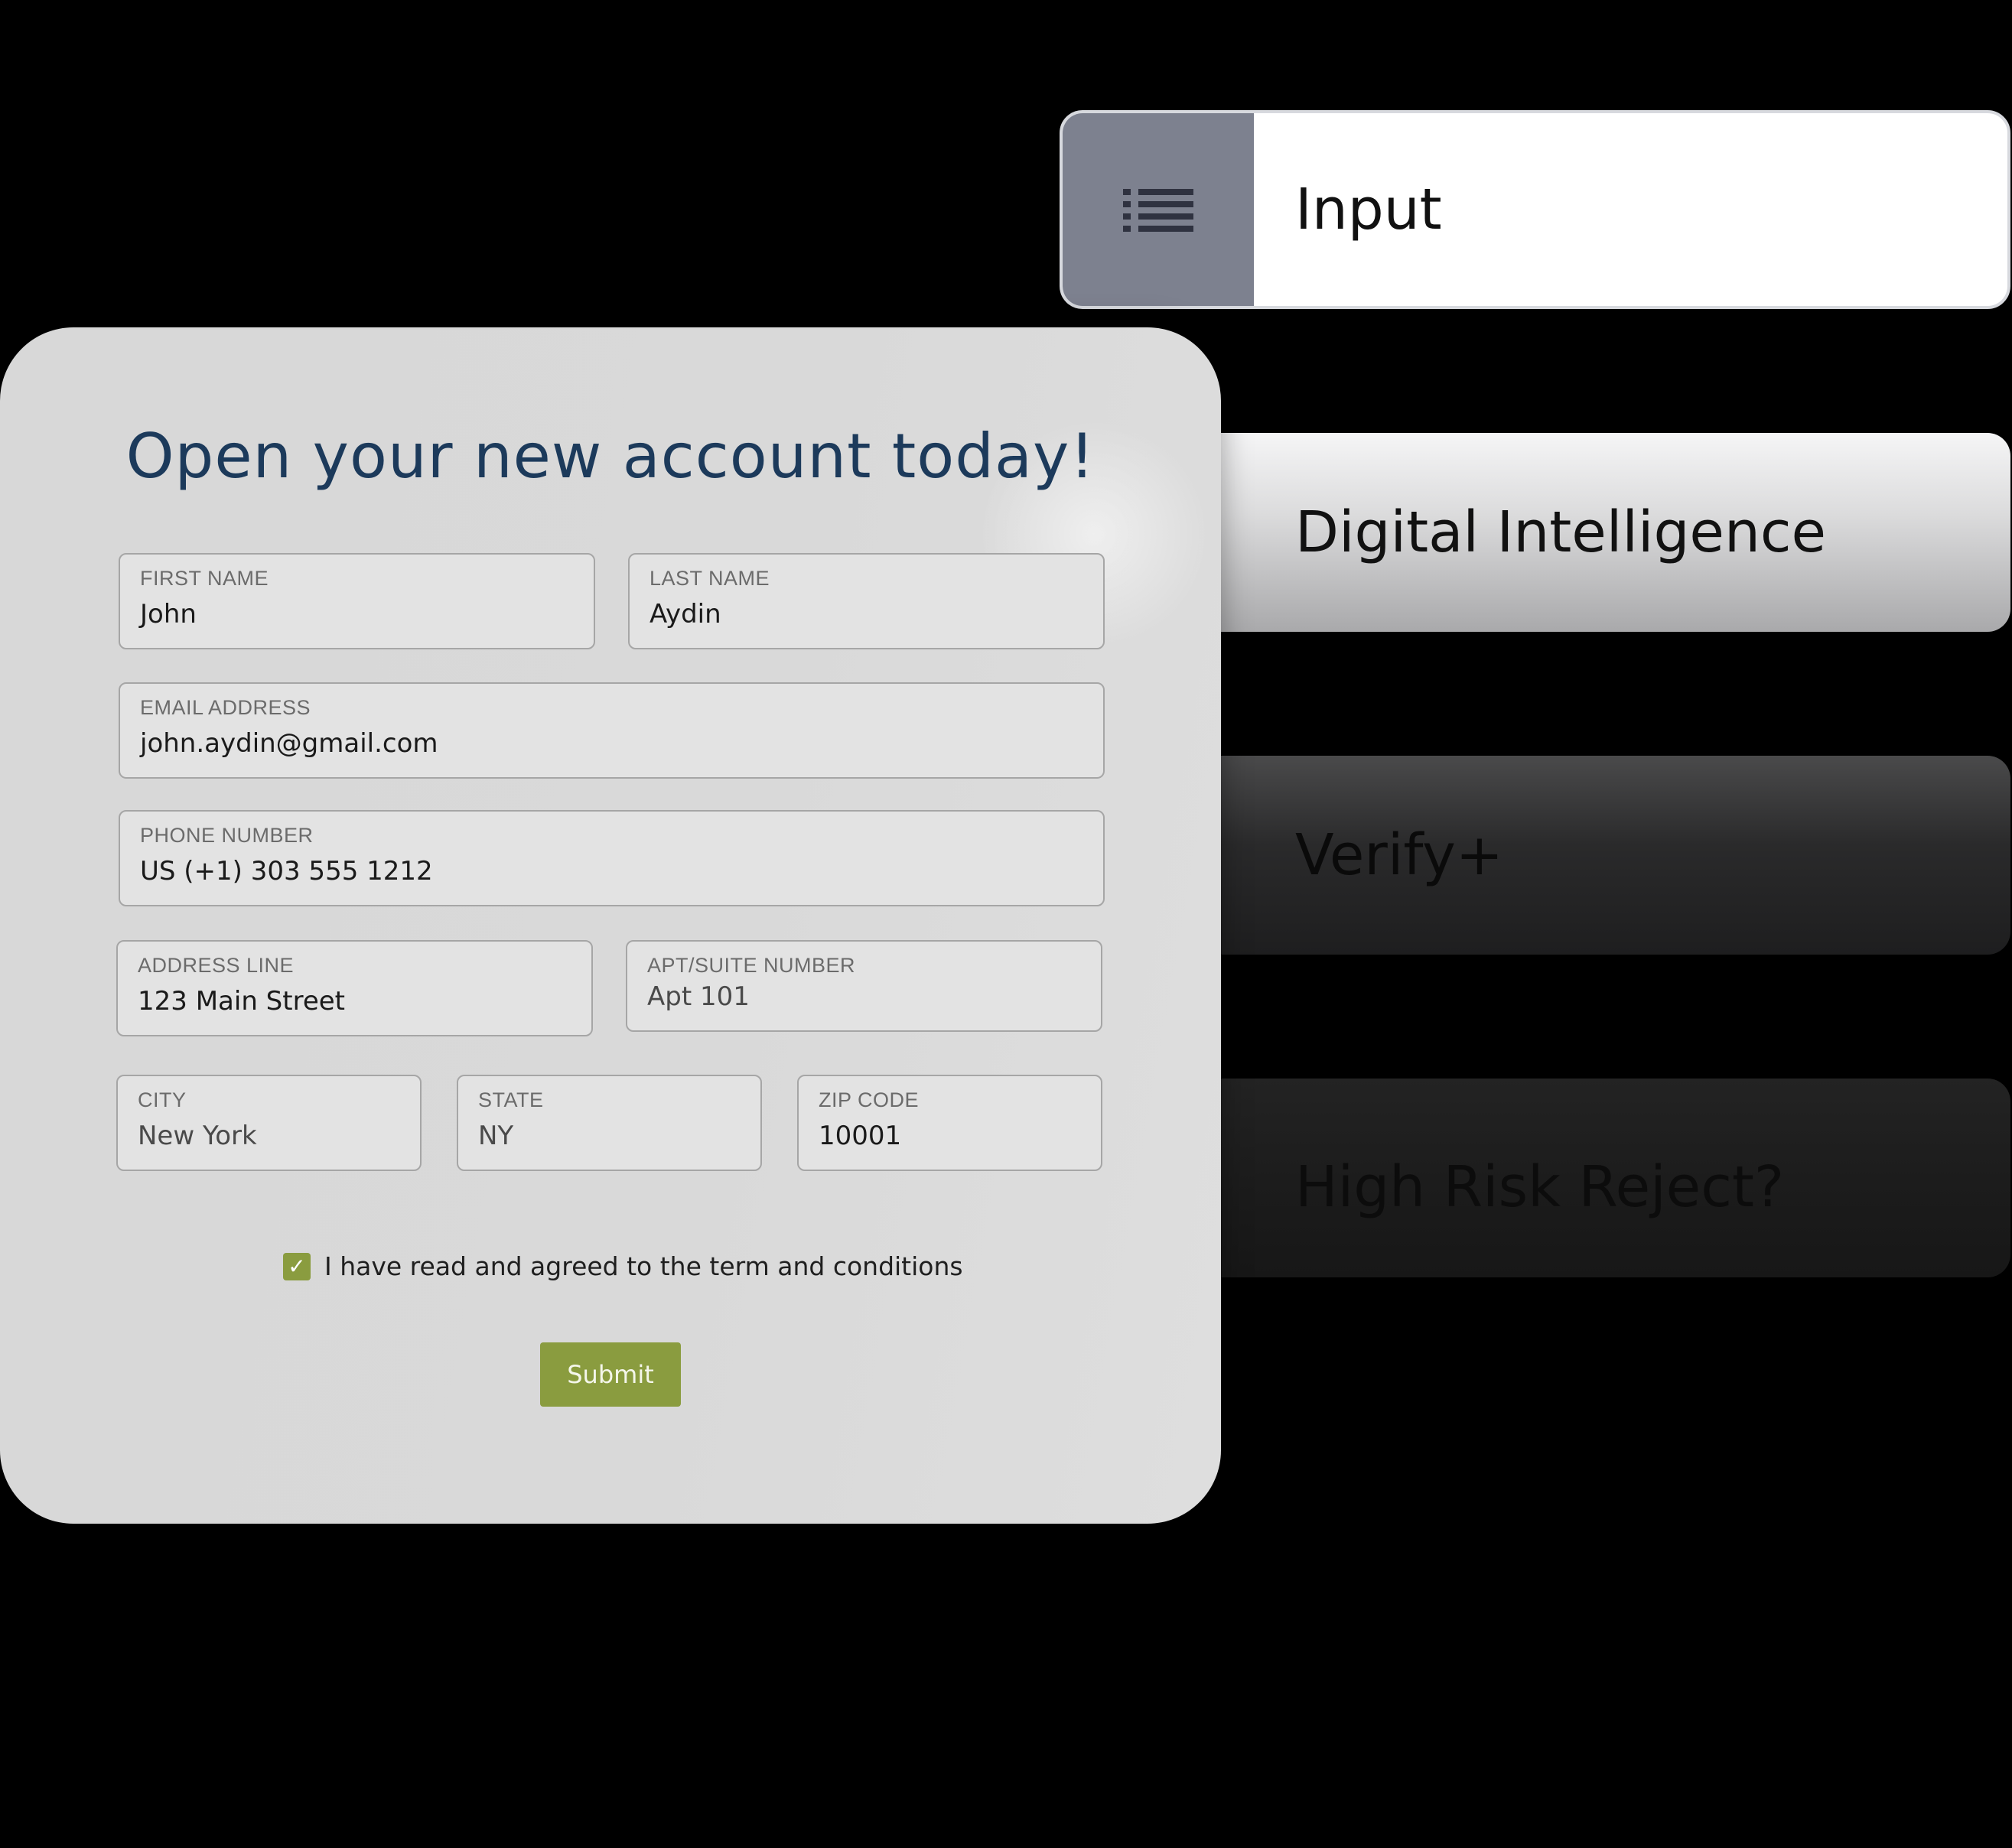 The image size is (2012, 1848). What do you see at coordinates (286, 871) in the screenshot?
I see `phone-value: US (+1) 303 555 1212` at bounding box center [286, 871].